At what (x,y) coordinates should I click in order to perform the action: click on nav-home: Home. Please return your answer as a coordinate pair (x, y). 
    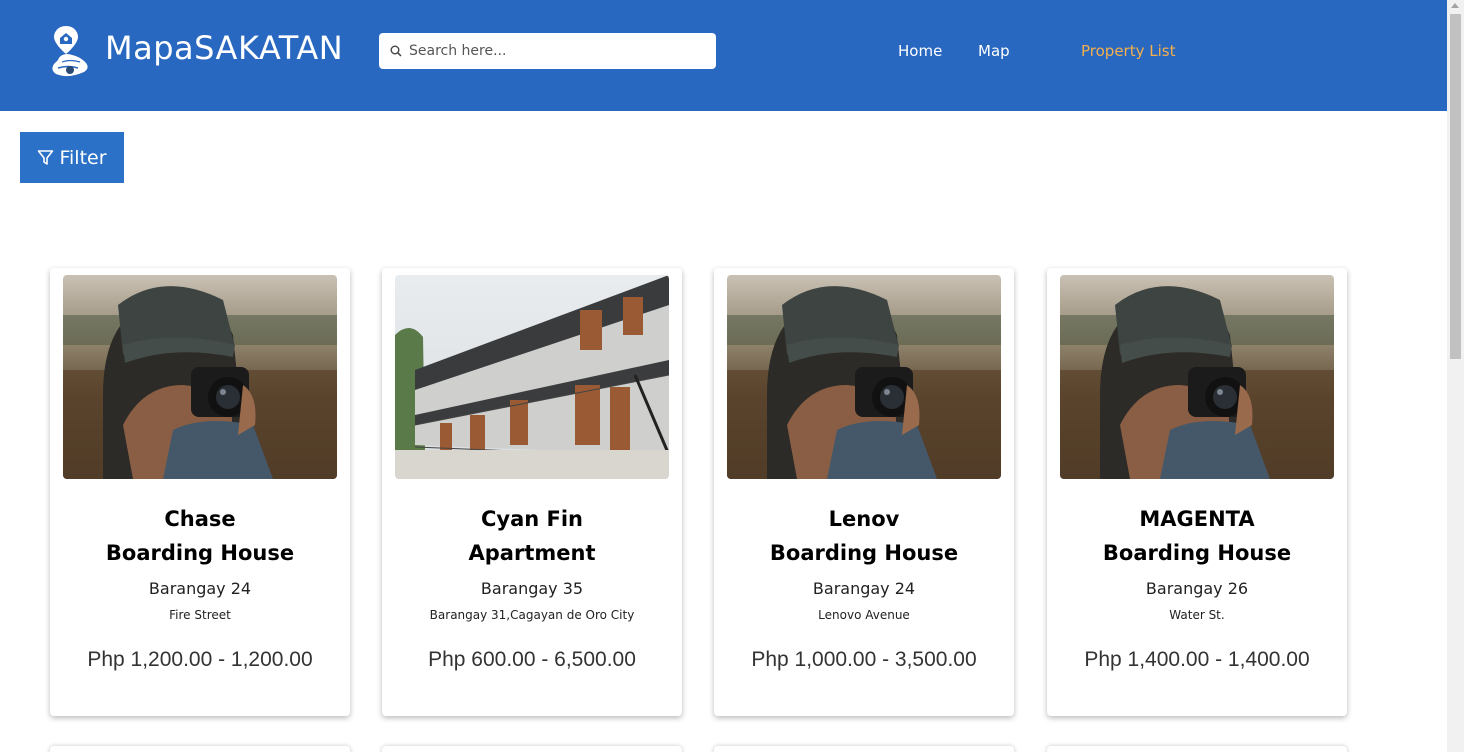
    Looking at the image, I should click on (920, 51).